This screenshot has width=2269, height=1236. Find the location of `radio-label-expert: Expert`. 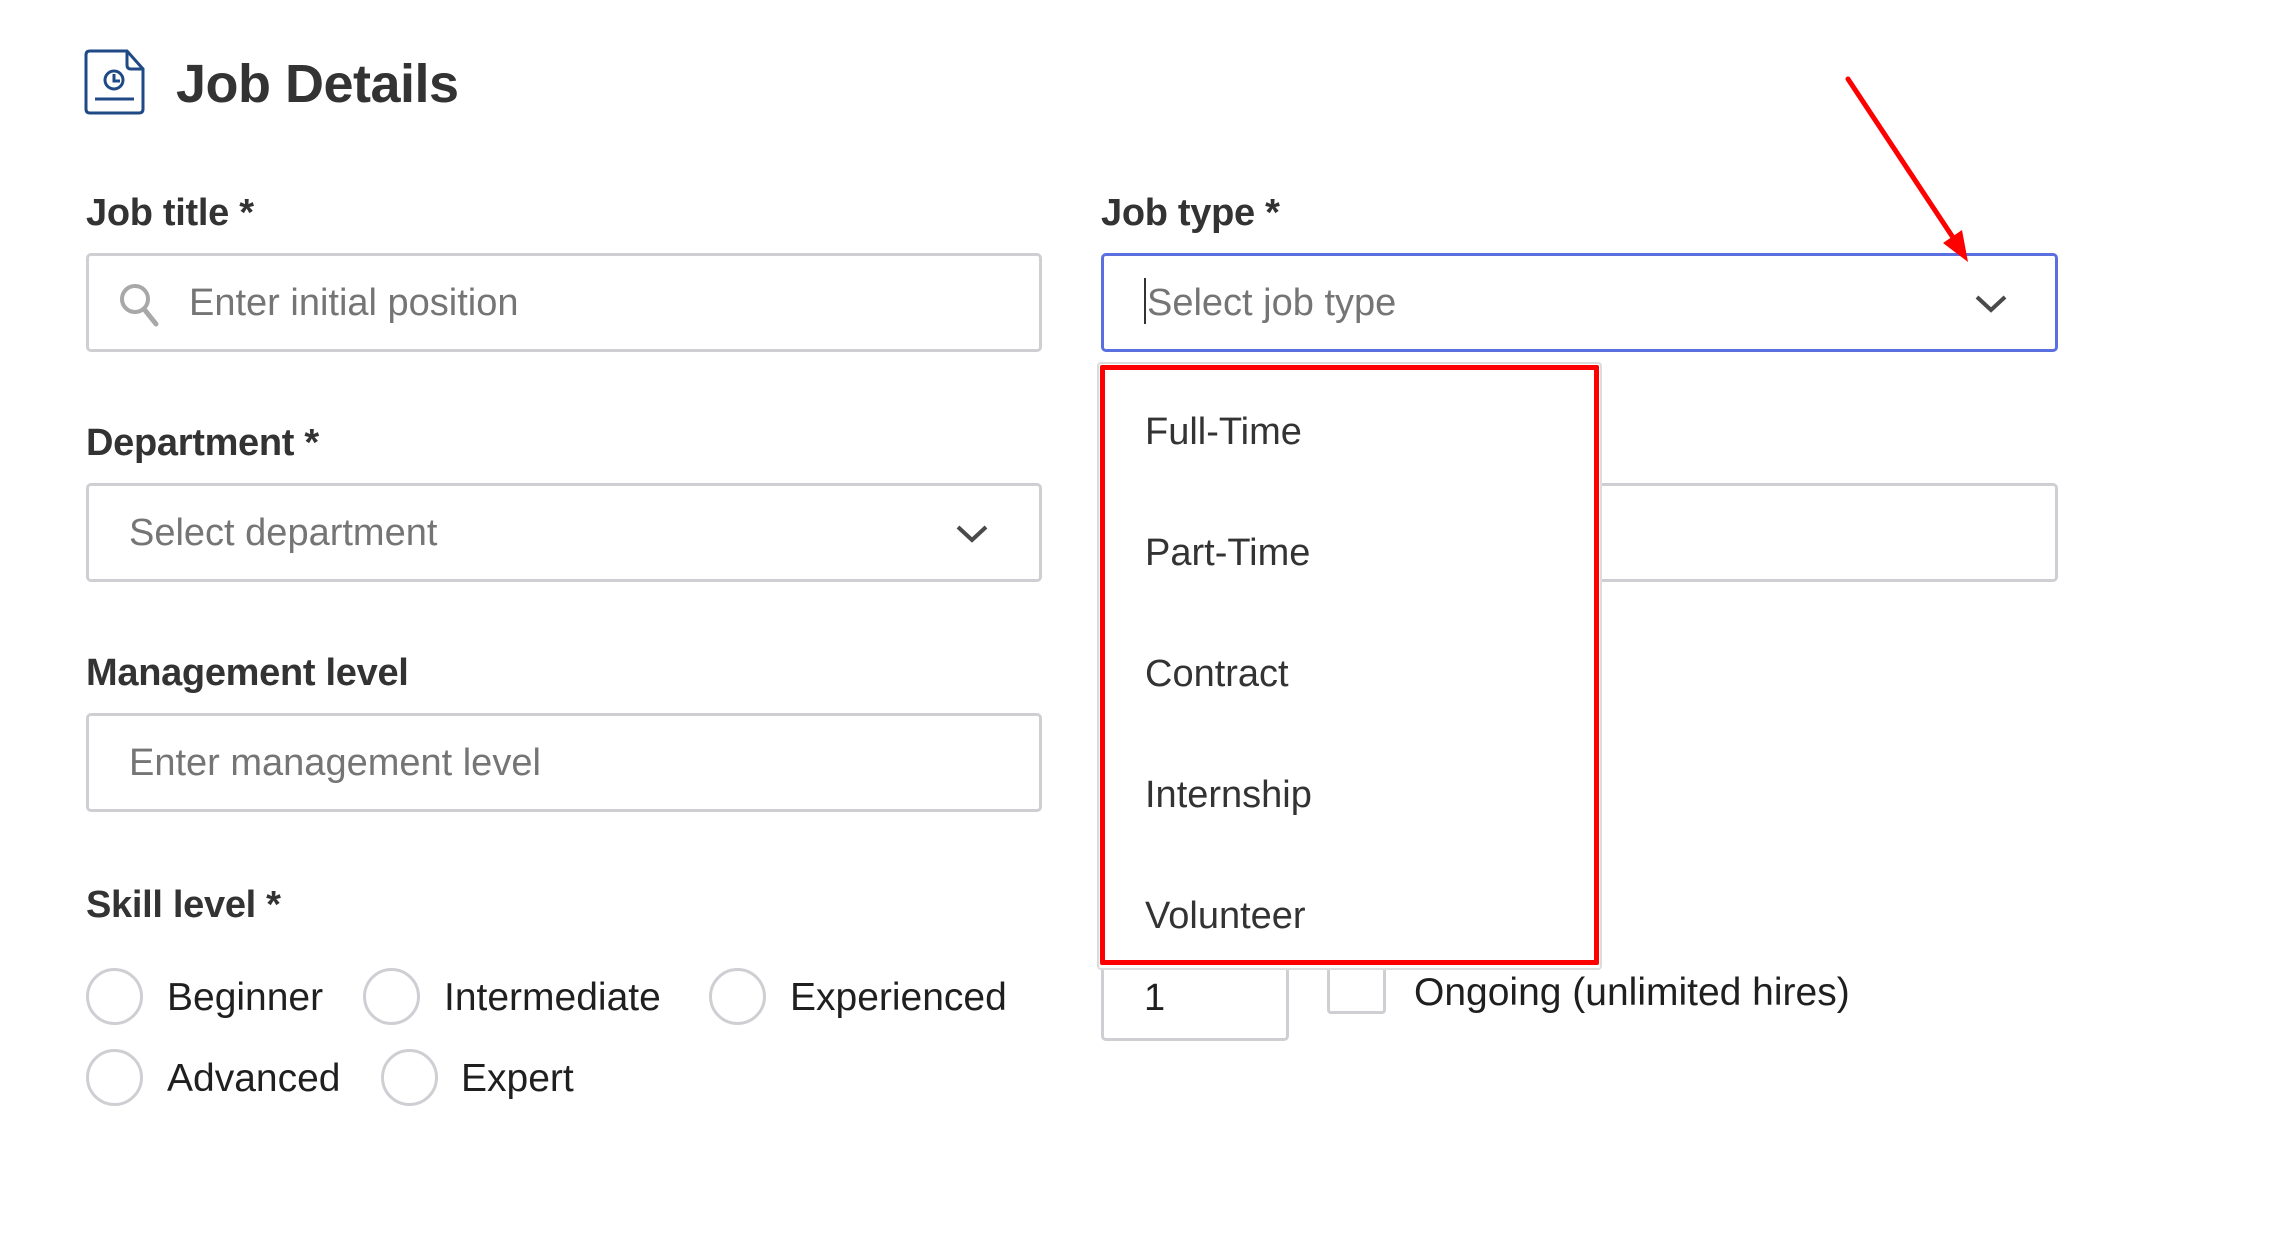

radio-label-expert: Expert is located at coordinates (517, 1079).